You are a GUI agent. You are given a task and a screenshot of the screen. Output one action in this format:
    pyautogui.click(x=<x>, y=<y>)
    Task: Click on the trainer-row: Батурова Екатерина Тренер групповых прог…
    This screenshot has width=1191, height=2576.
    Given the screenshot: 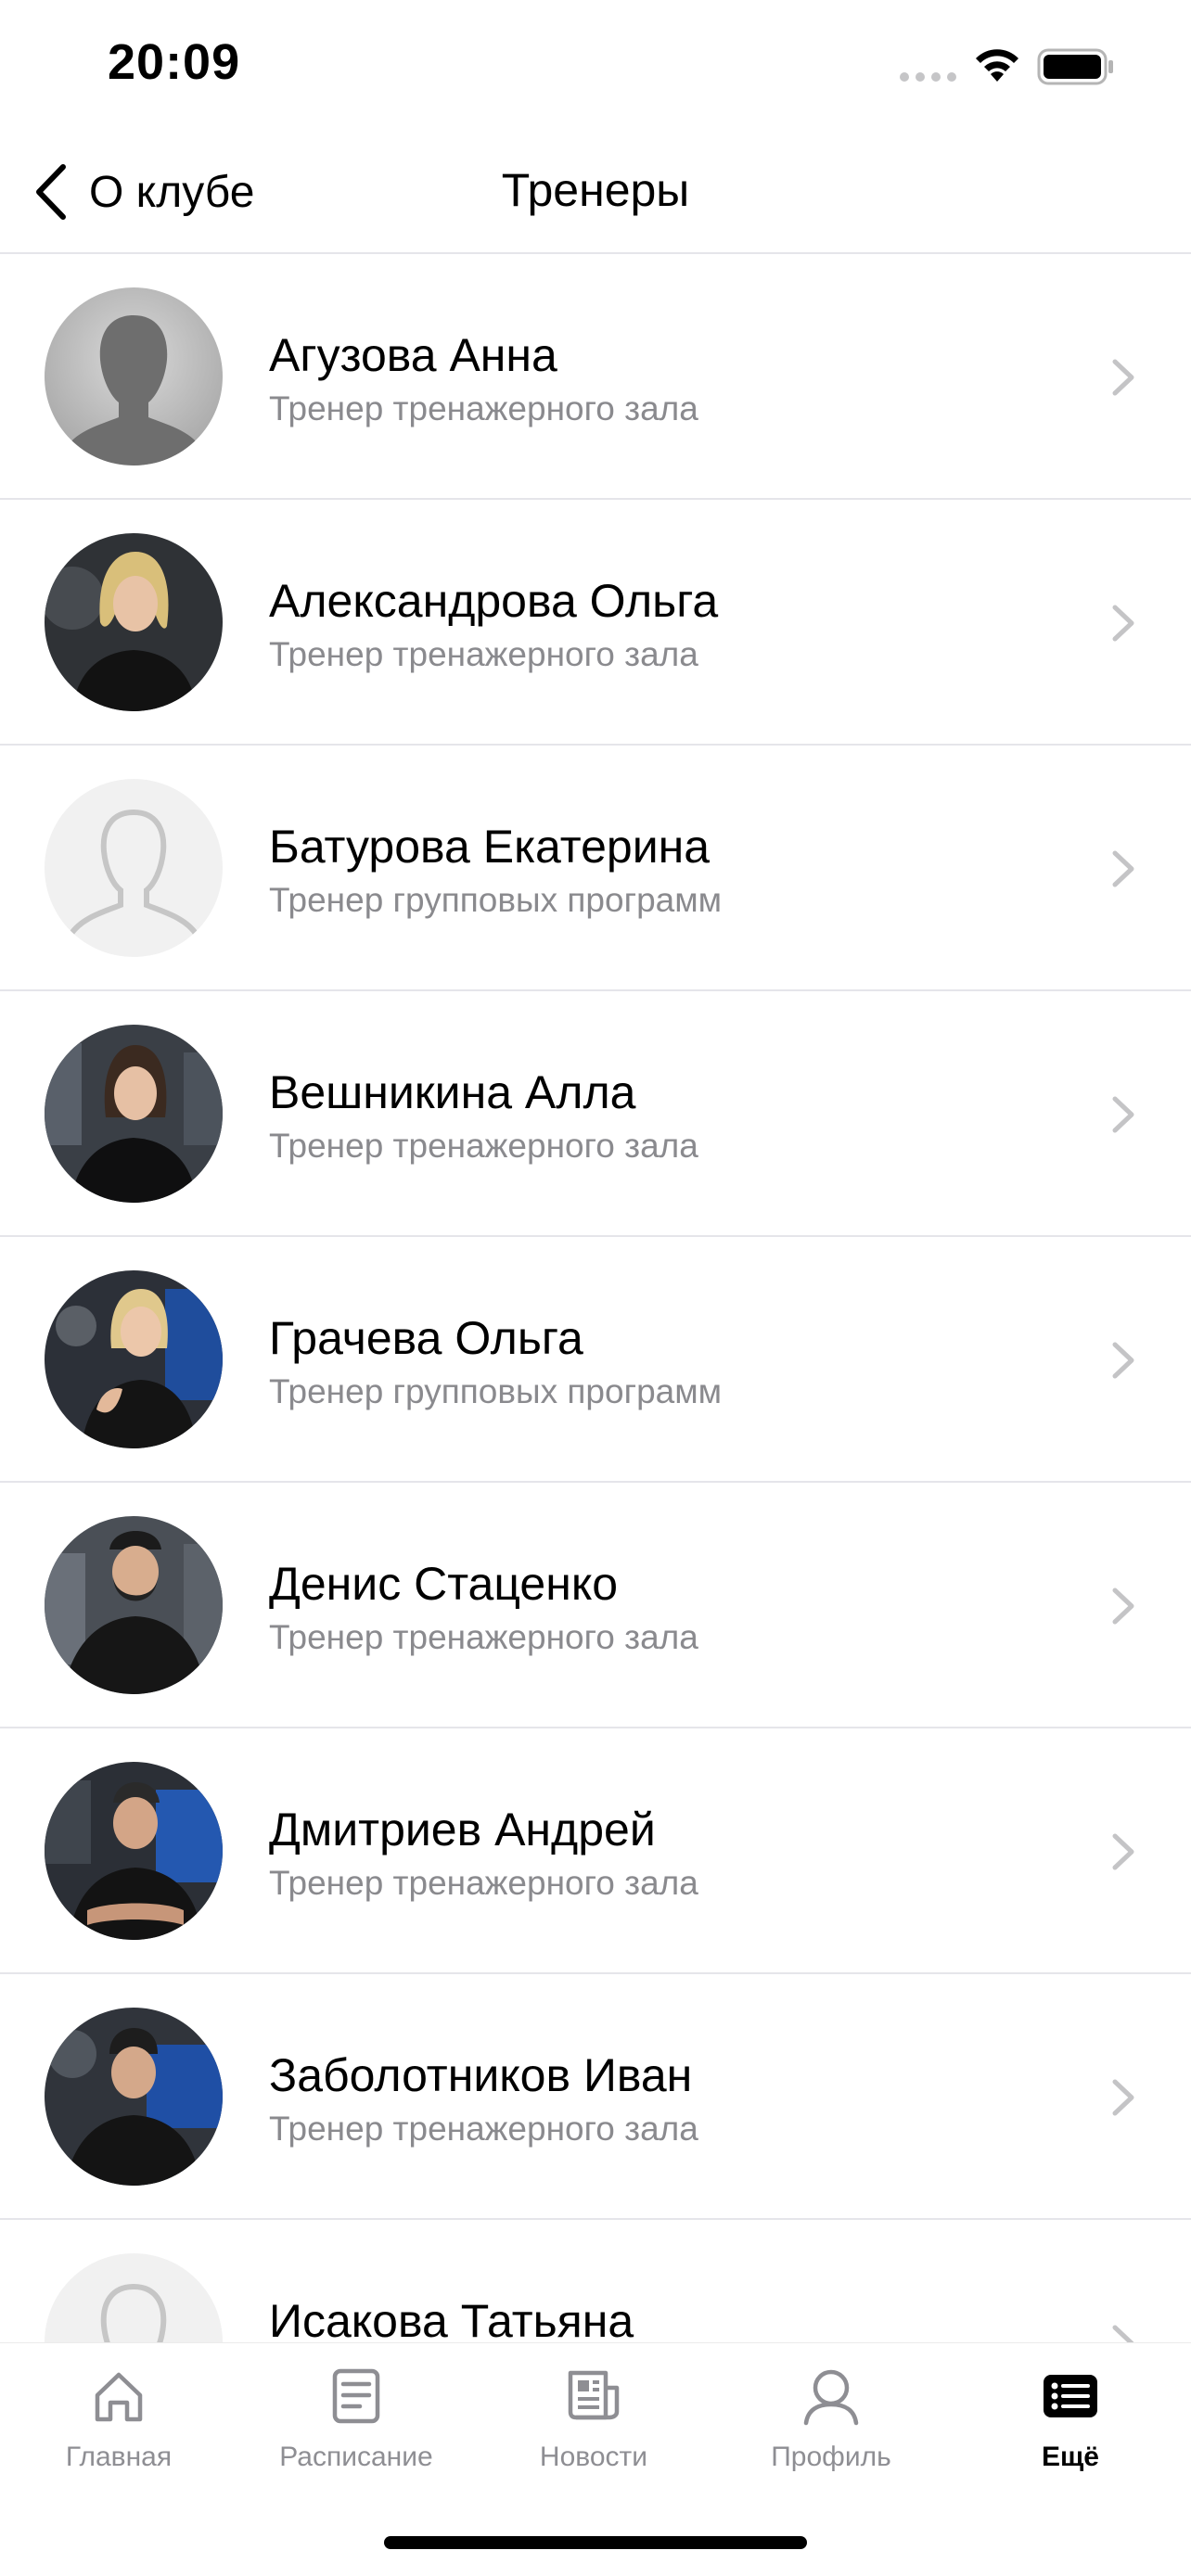 What is the action you would take?
    pyautogui.click(x=595, y=869)
    